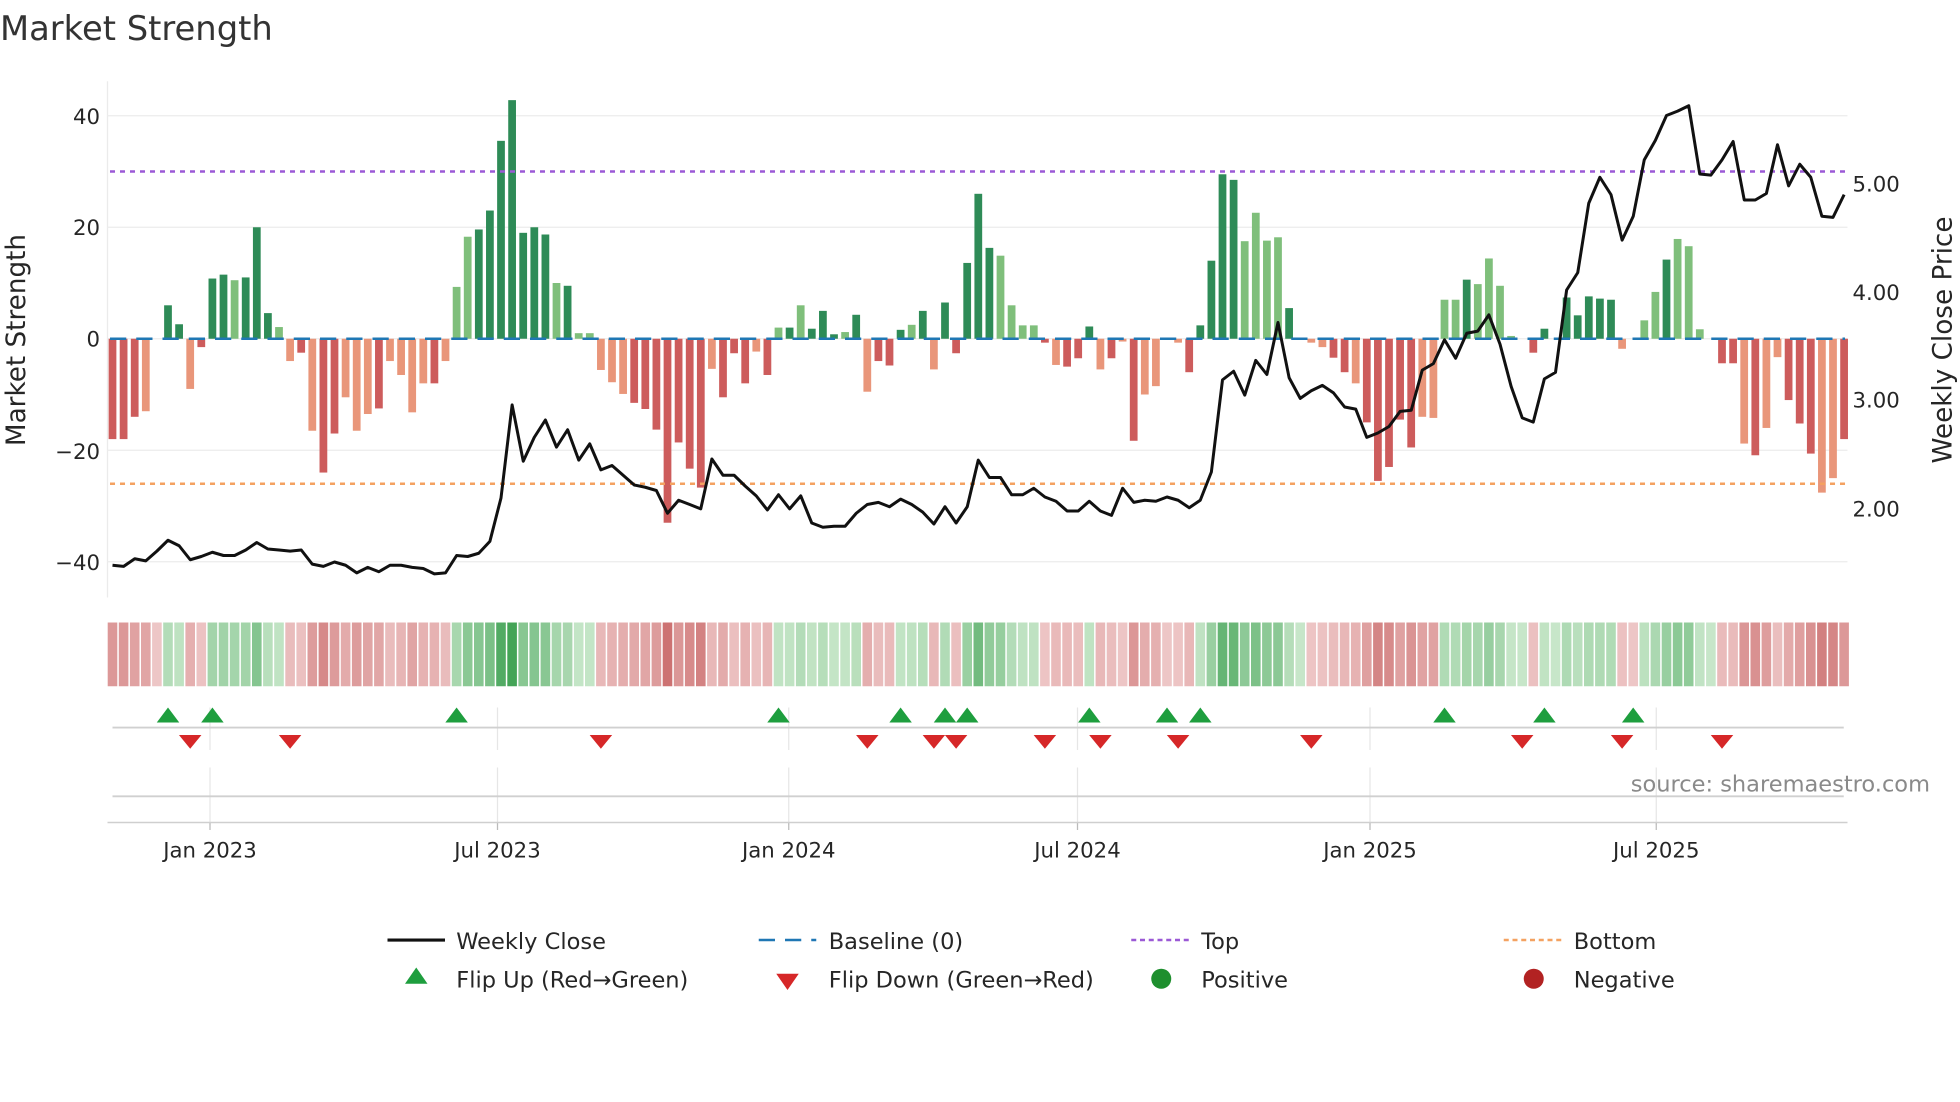 The image size is (1960, 1102). I want to click on y2-tick-label: 5.00, so click(1876, 184).